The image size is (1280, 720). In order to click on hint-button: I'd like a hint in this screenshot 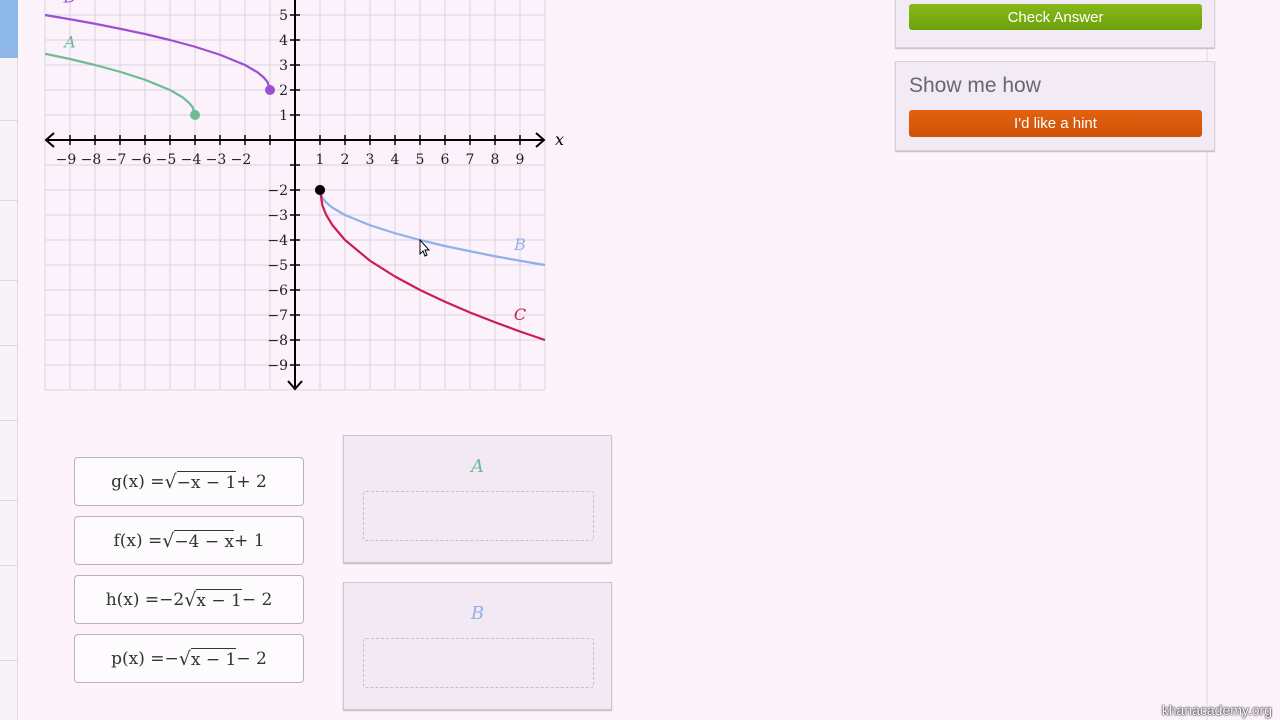, I will do `click(1055, 123)`.